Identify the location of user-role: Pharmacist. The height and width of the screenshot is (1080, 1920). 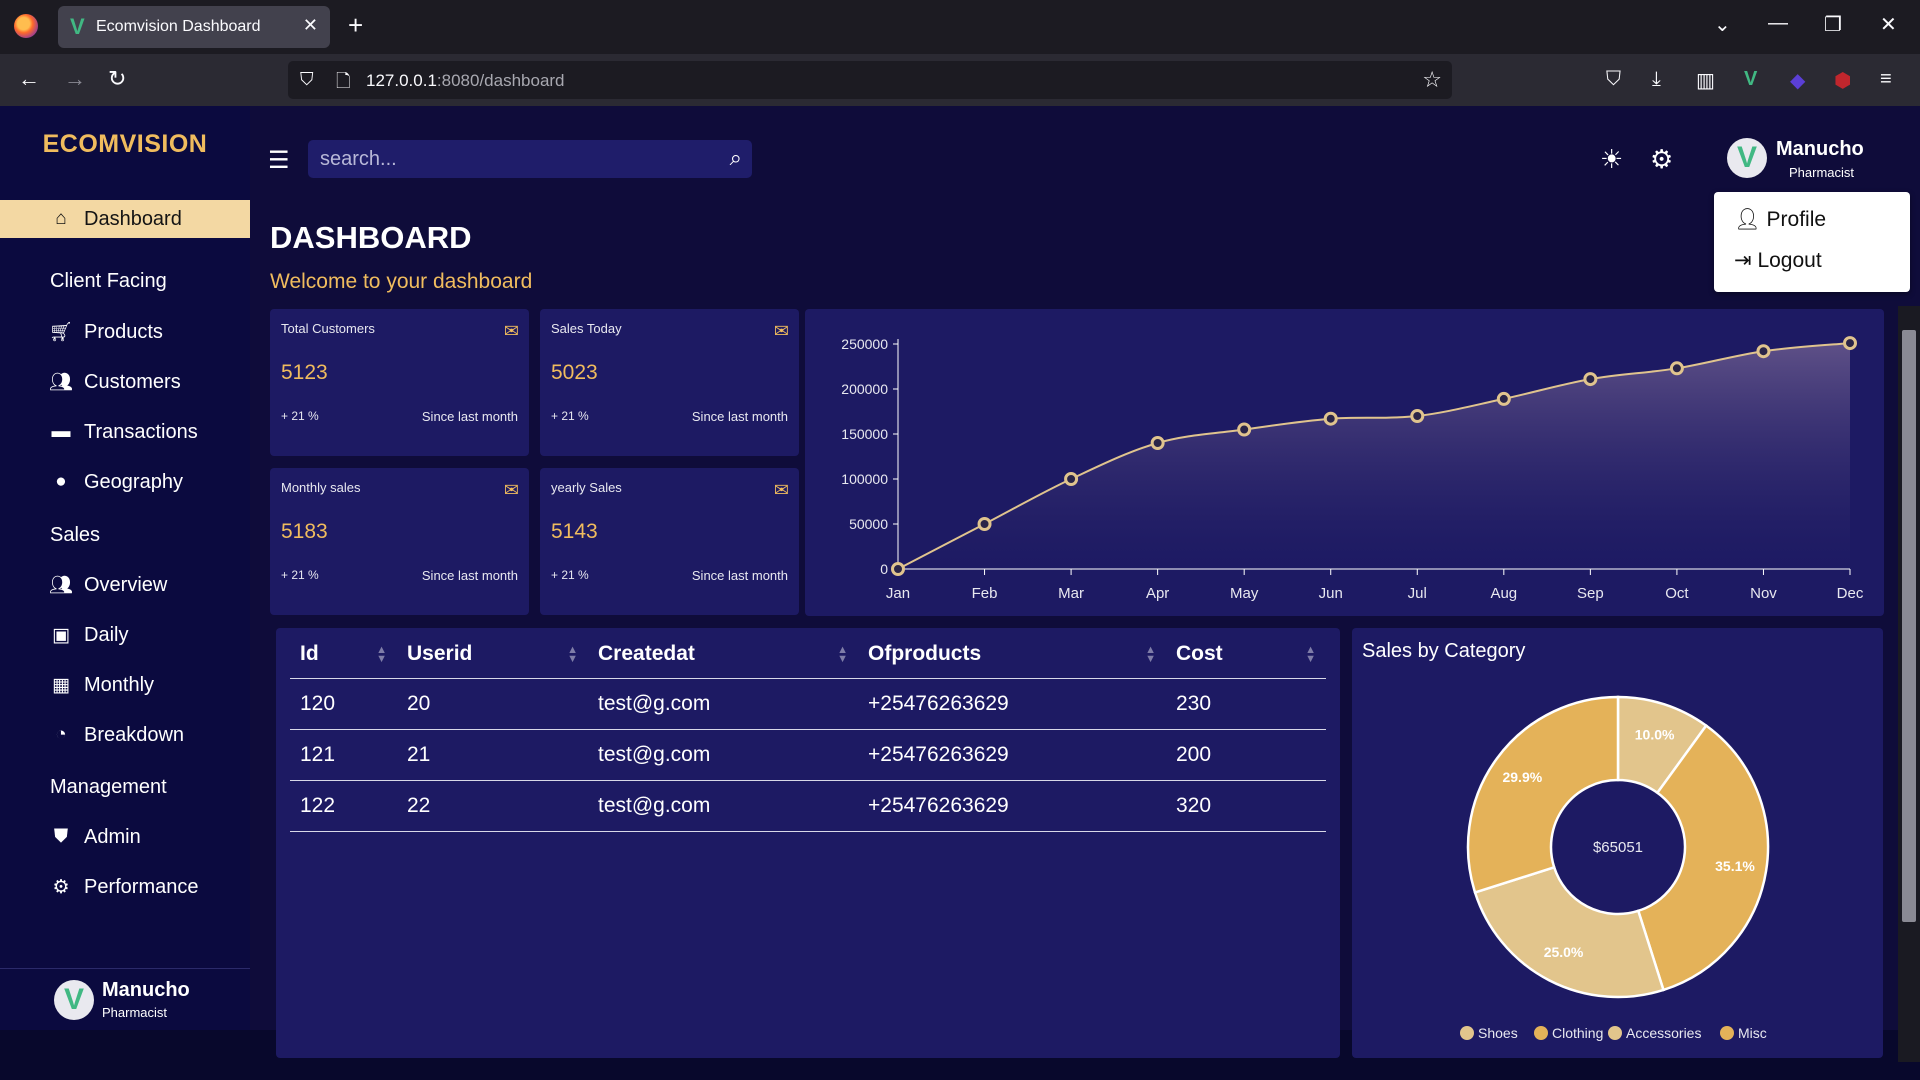
(135, 1012).